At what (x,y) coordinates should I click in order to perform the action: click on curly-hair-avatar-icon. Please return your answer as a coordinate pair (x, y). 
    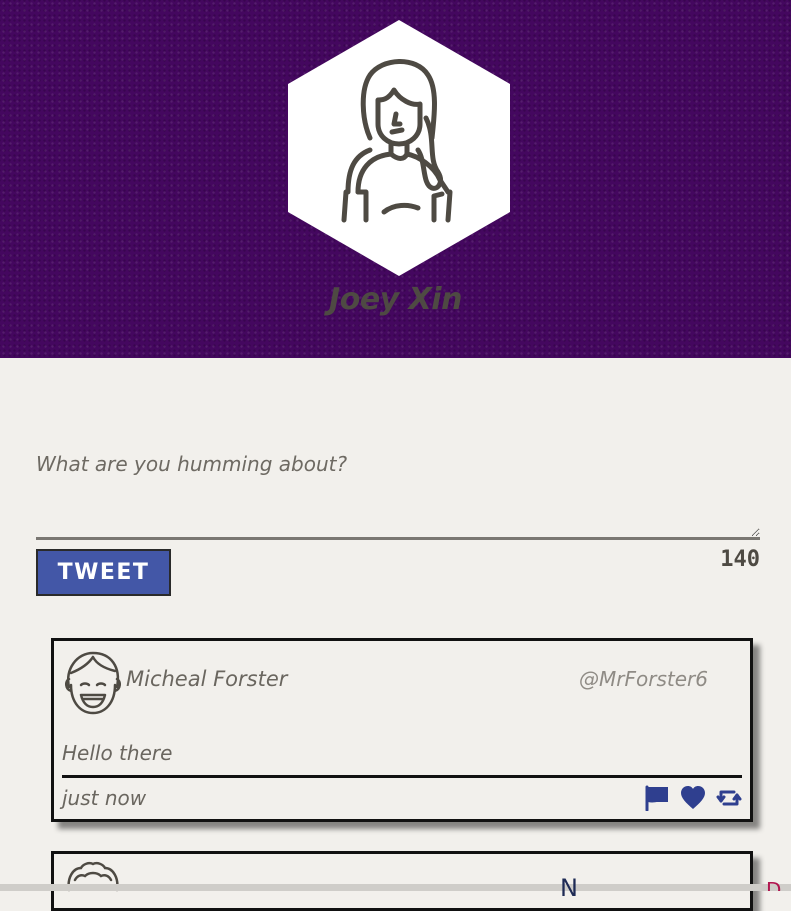
    Looking at the image, I should click on (93, 876).